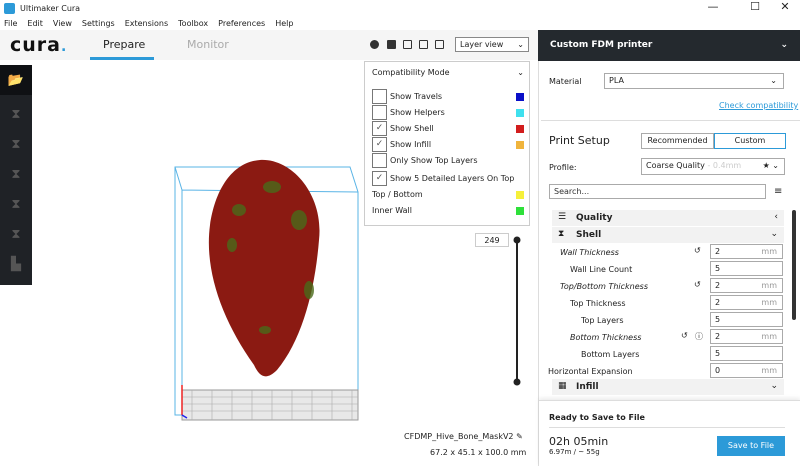 This screenshot has height=466, width=800. Describe the element at coordinates (668, 387) in the screenshot. I see `category-infill: ▦ Infill ⌄` at that location.